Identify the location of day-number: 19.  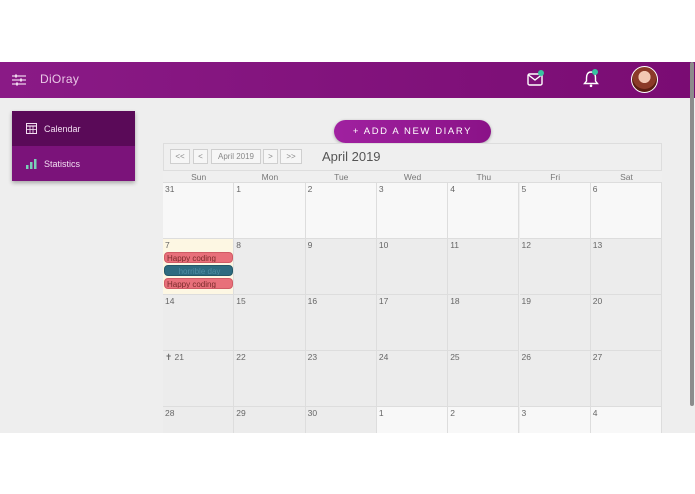
(526, 301).